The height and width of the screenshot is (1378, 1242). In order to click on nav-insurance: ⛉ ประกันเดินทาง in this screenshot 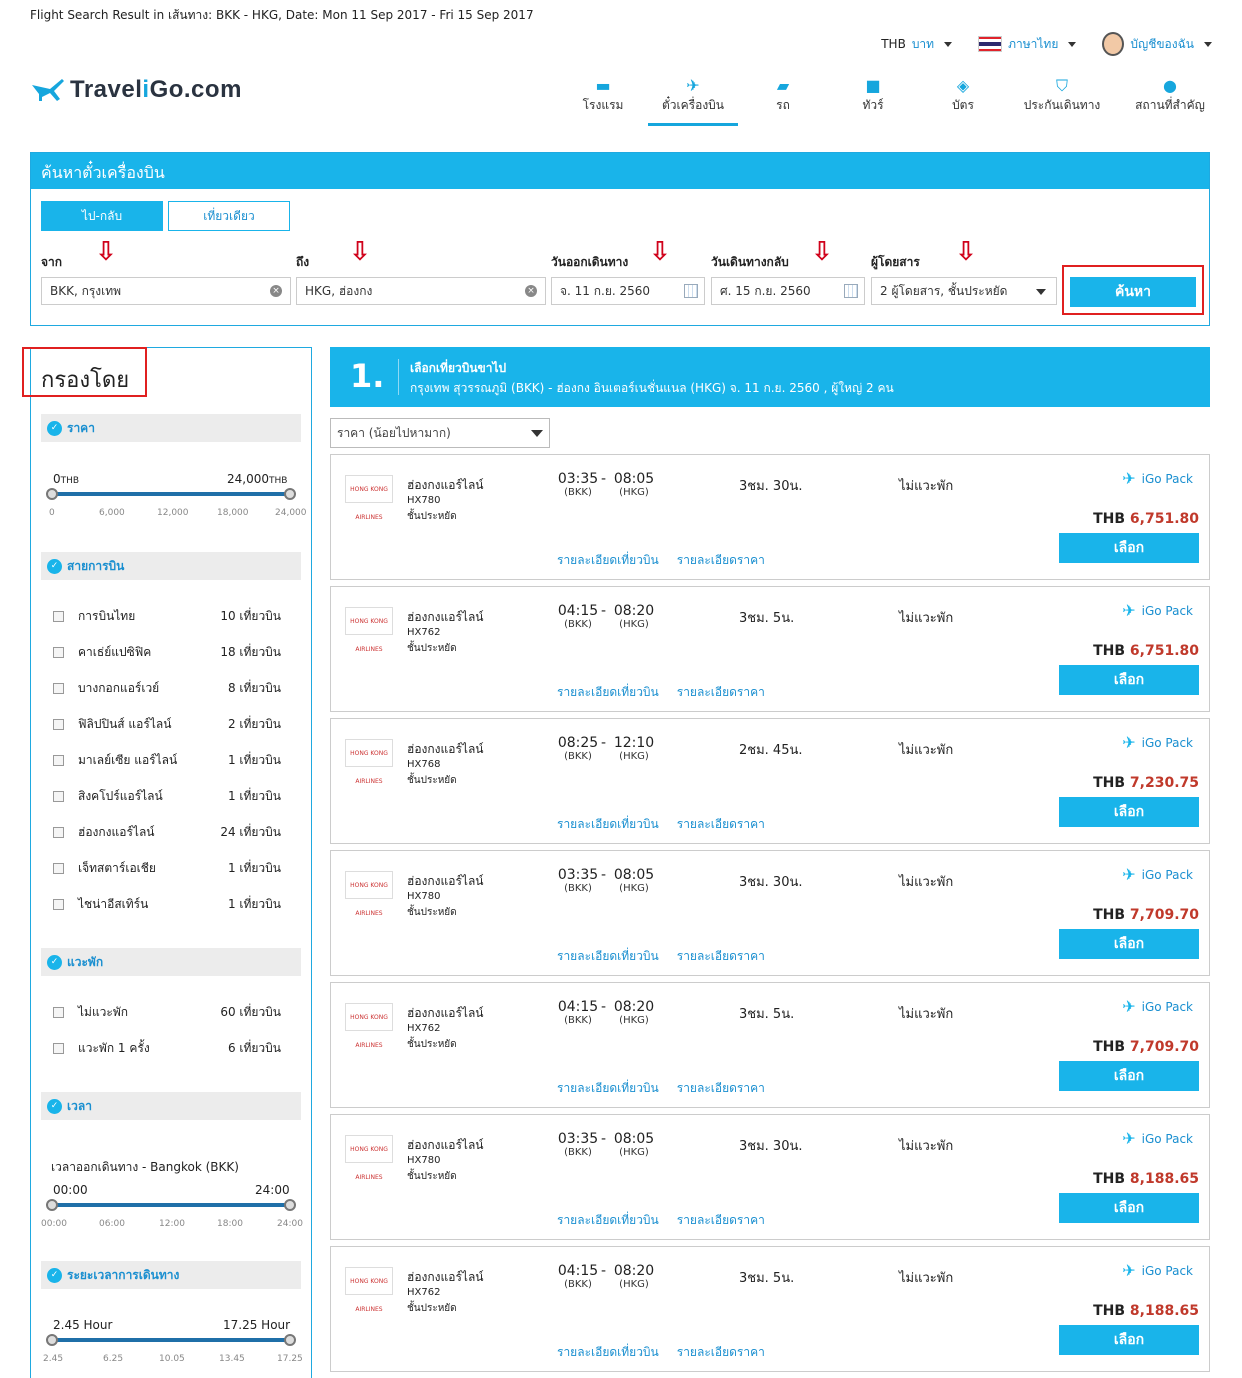, I will do `click(1062, 101)`.